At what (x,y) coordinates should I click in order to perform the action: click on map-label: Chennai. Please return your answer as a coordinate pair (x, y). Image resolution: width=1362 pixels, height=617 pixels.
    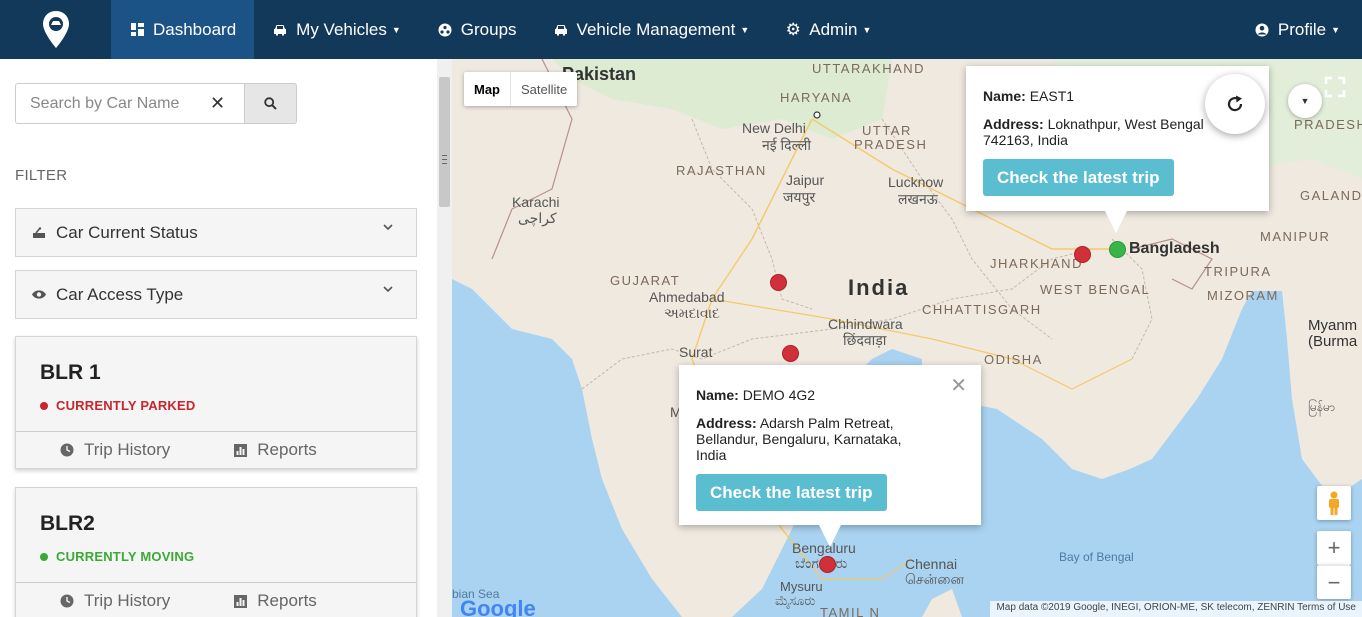
    Looking at the image, I should click on (931, 564).